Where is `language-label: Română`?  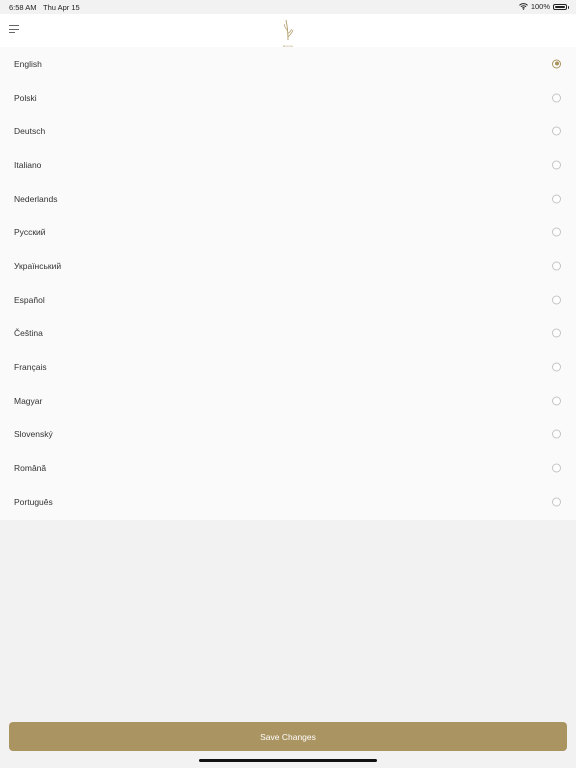 language-label: Română is located at coordinates (30, 468).